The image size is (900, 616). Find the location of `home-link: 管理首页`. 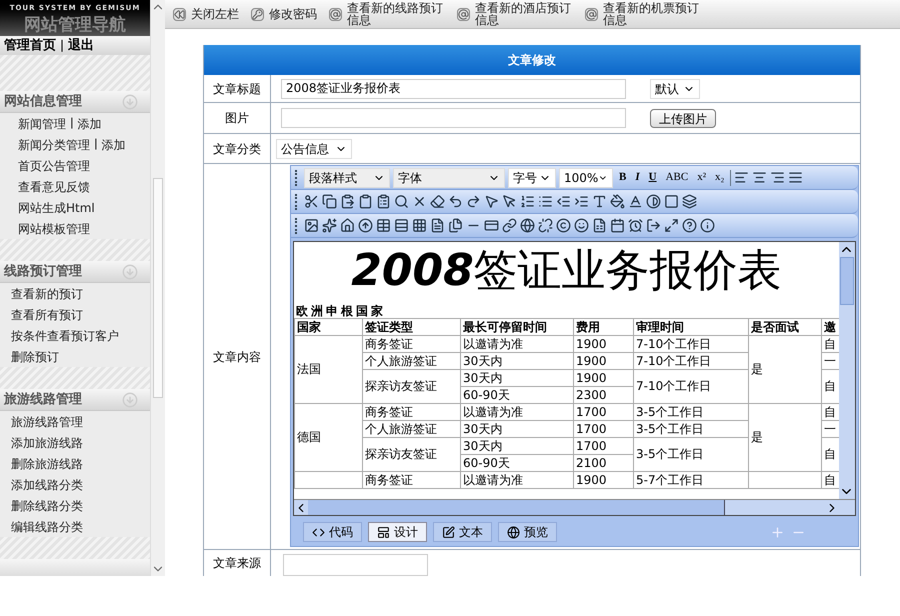

home-link: 管理首页 is located at coordinates (30, 45).